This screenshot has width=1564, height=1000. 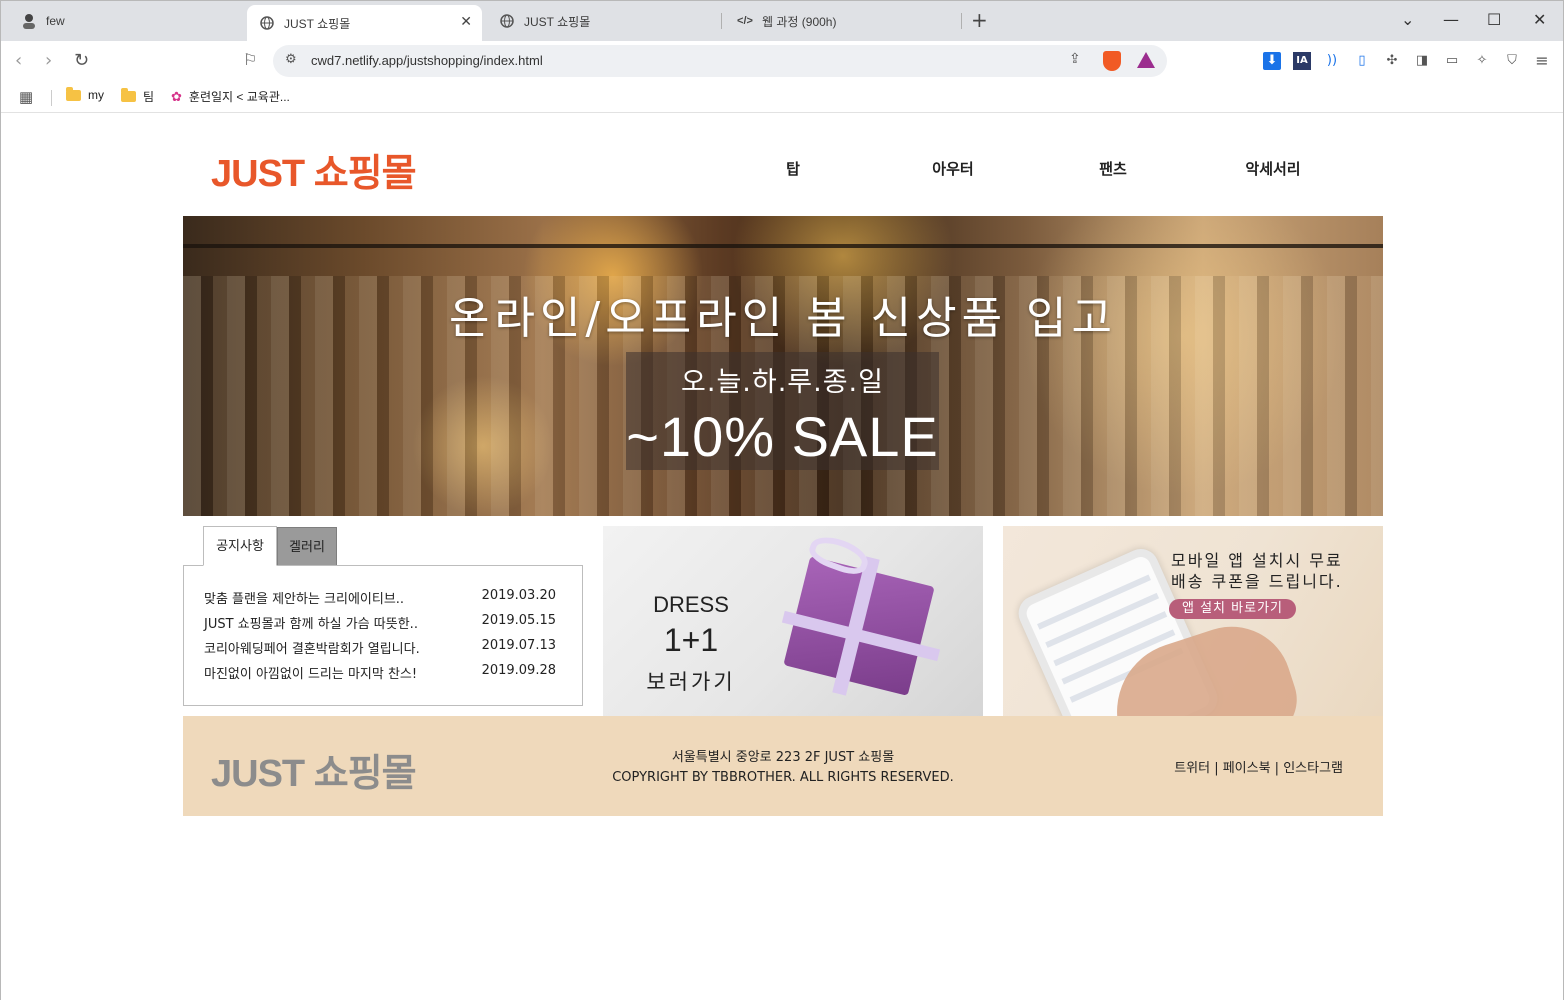 What do you see at coordinates (176, 96) in the screenshot?
I see `flower-icon: ✿` at bounding box center [176, 96].